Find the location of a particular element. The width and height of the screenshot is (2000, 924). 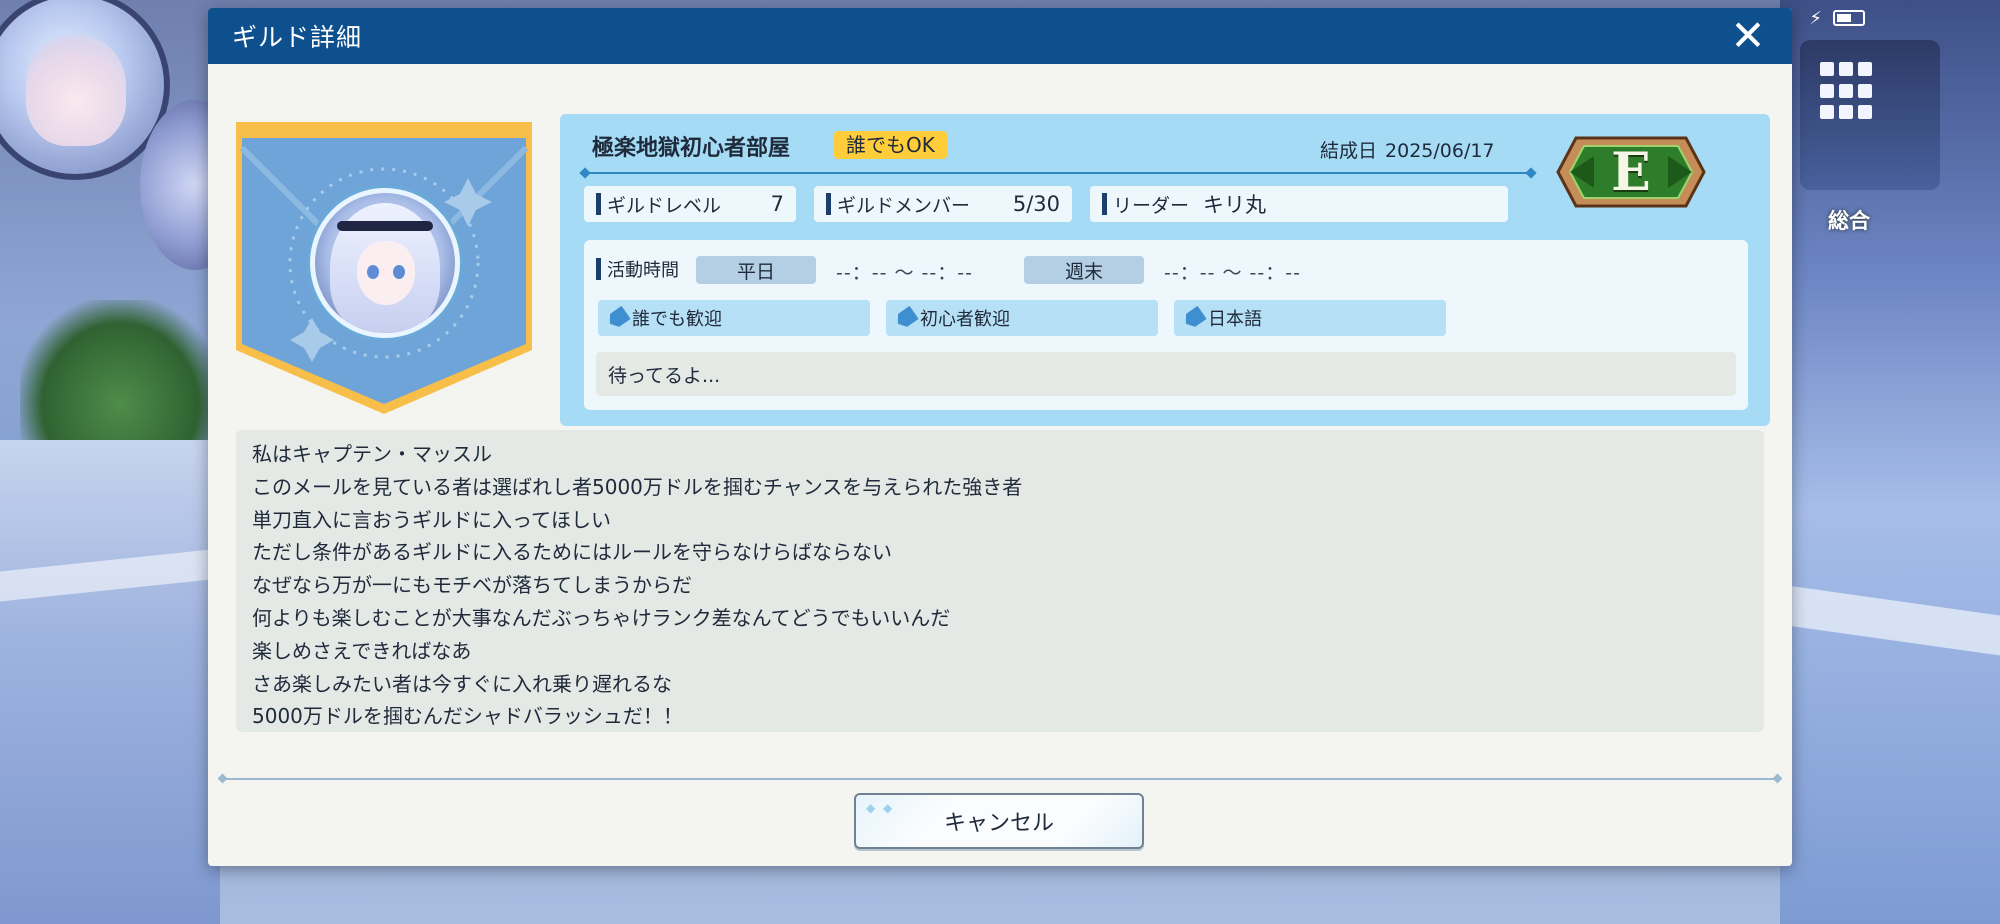

description-line: このメールを見ている者は選ばれし者5000万ドルを掴むチャンスを与えられた強き者 is located at coordinates (637, 486).